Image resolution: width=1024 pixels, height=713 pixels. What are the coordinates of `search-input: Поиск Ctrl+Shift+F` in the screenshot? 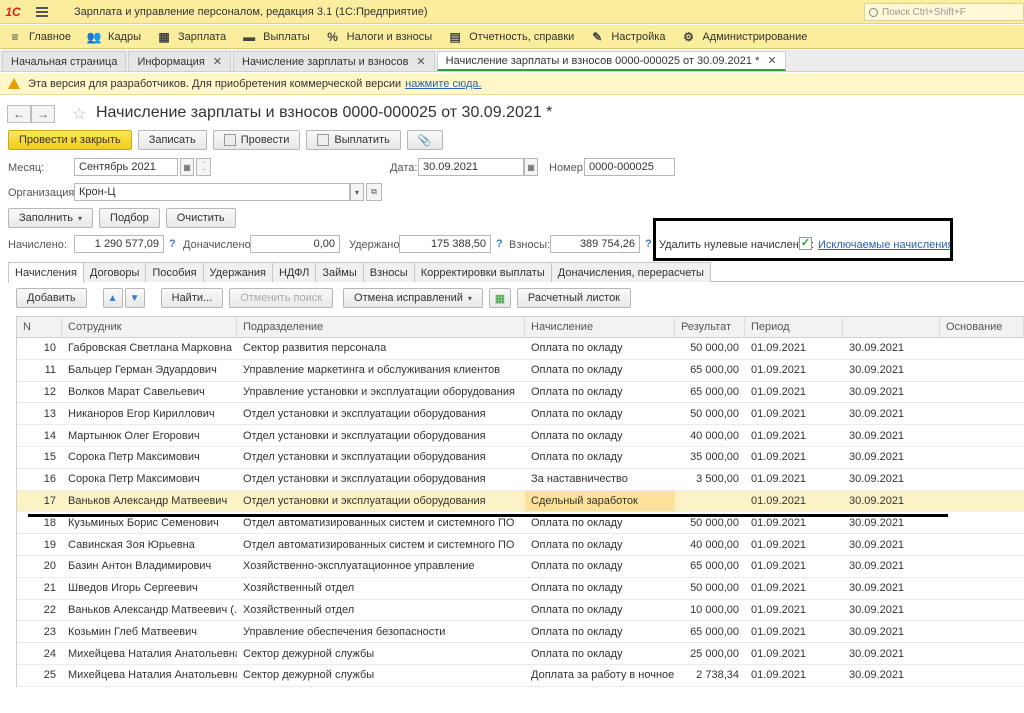 It's located at (944, 12).